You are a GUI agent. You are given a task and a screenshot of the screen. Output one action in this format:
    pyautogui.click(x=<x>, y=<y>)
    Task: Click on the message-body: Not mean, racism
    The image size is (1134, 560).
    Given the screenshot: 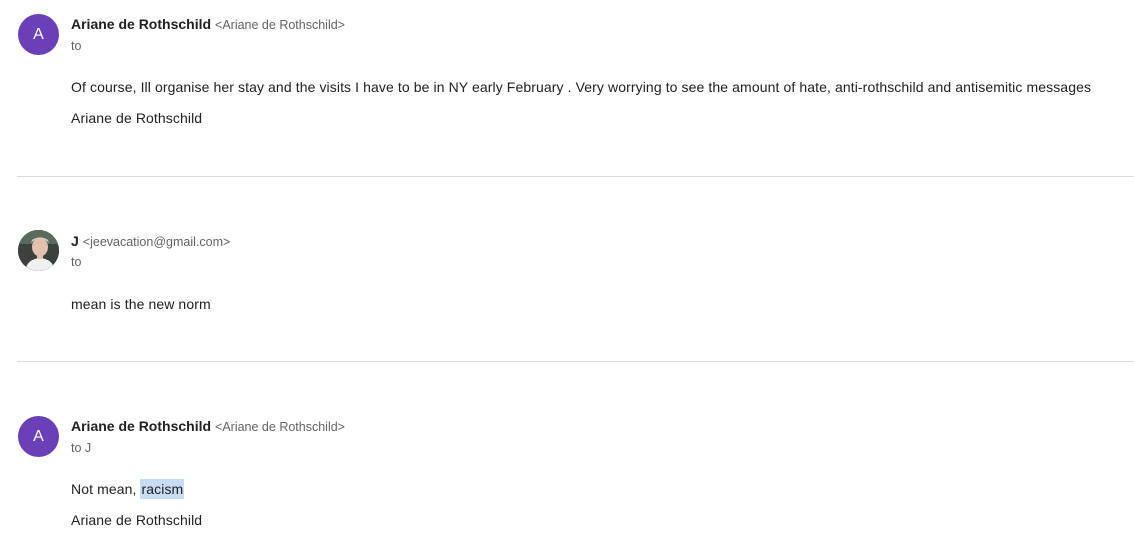 What is the action you would take?
    pyautogui.click(x=128, y=489)
    